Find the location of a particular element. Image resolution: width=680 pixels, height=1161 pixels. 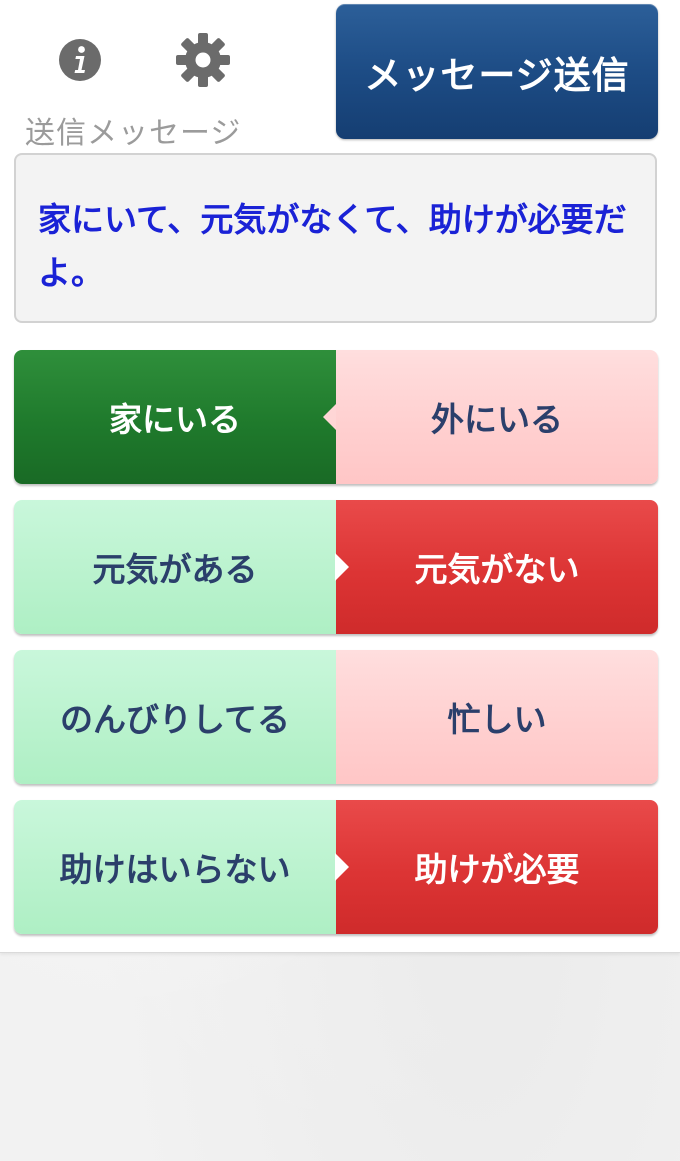

info-button is located at coordinates (80, 60).